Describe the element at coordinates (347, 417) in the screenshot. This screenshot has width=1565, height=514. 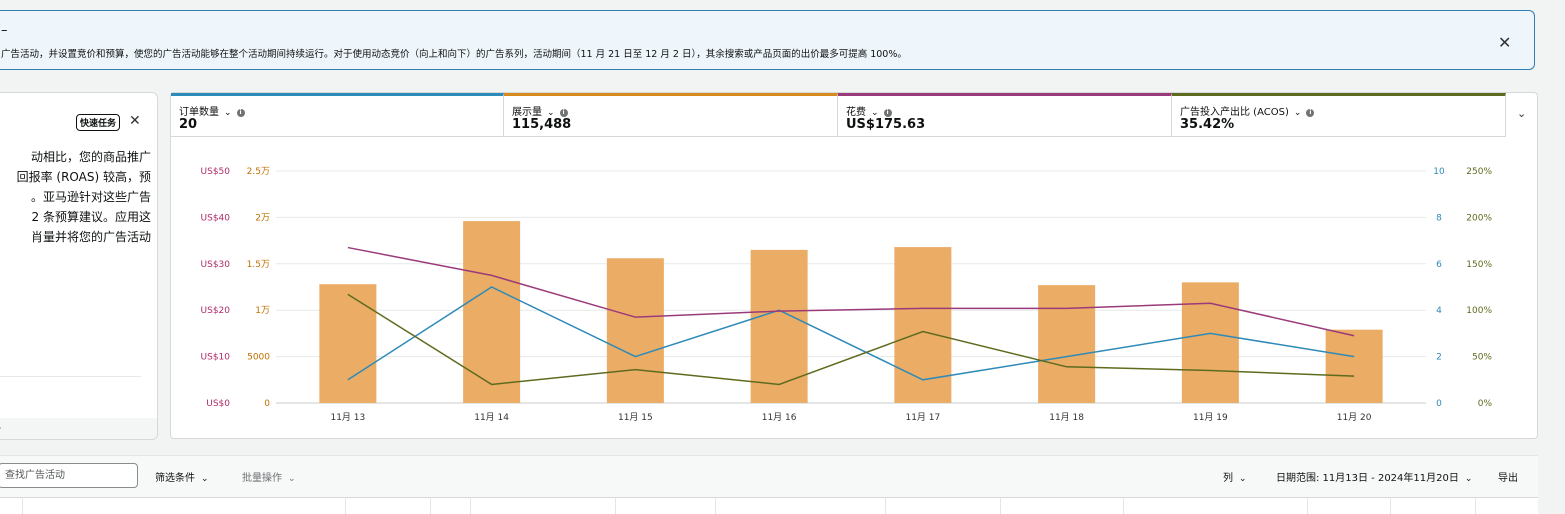
I see `x-tick-label: 11月 13` at that location.